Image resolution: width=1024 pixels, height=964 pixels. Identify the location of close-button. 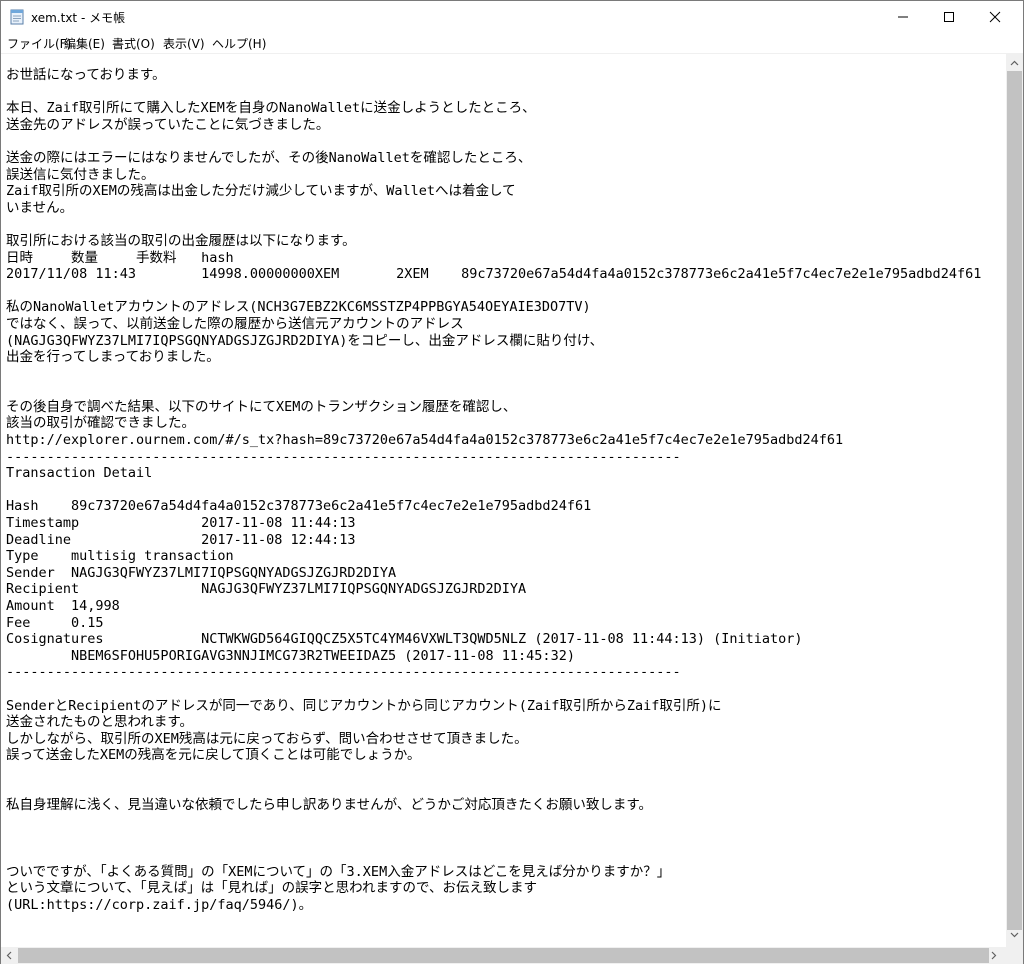
(995, 16).